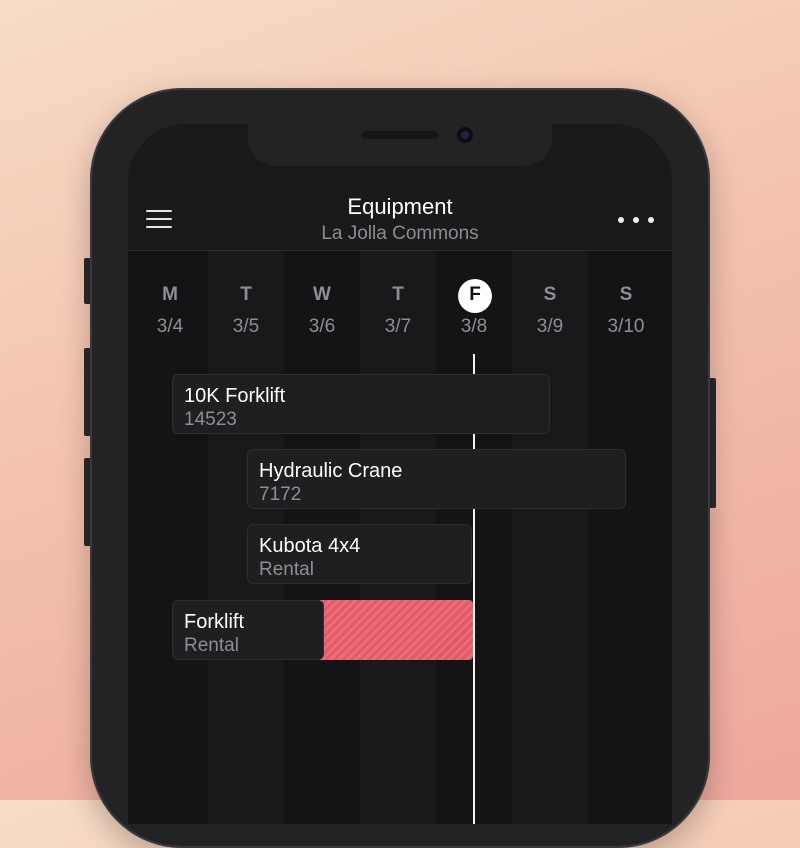 The width and height of the screenshot is (800, 848). Describe the element at coordinates (396, 630) in the screenshot. I see `overdue-period` at that location.